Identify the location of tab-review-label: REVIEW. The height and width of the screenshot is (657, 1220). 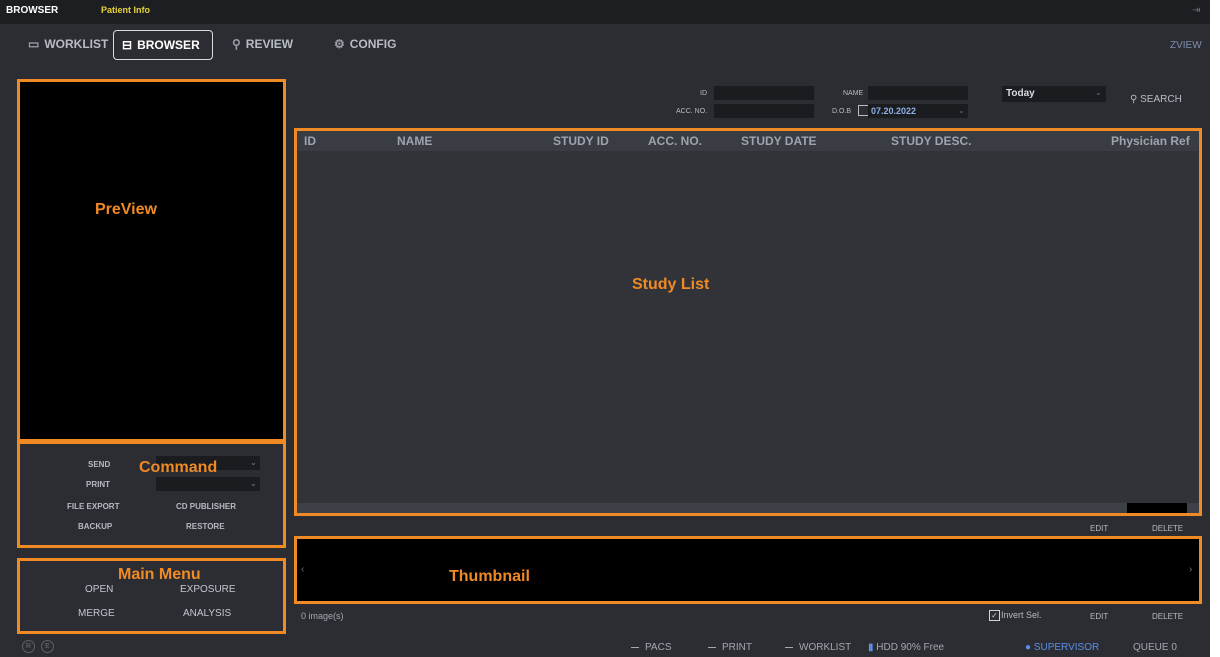
(269, 44).